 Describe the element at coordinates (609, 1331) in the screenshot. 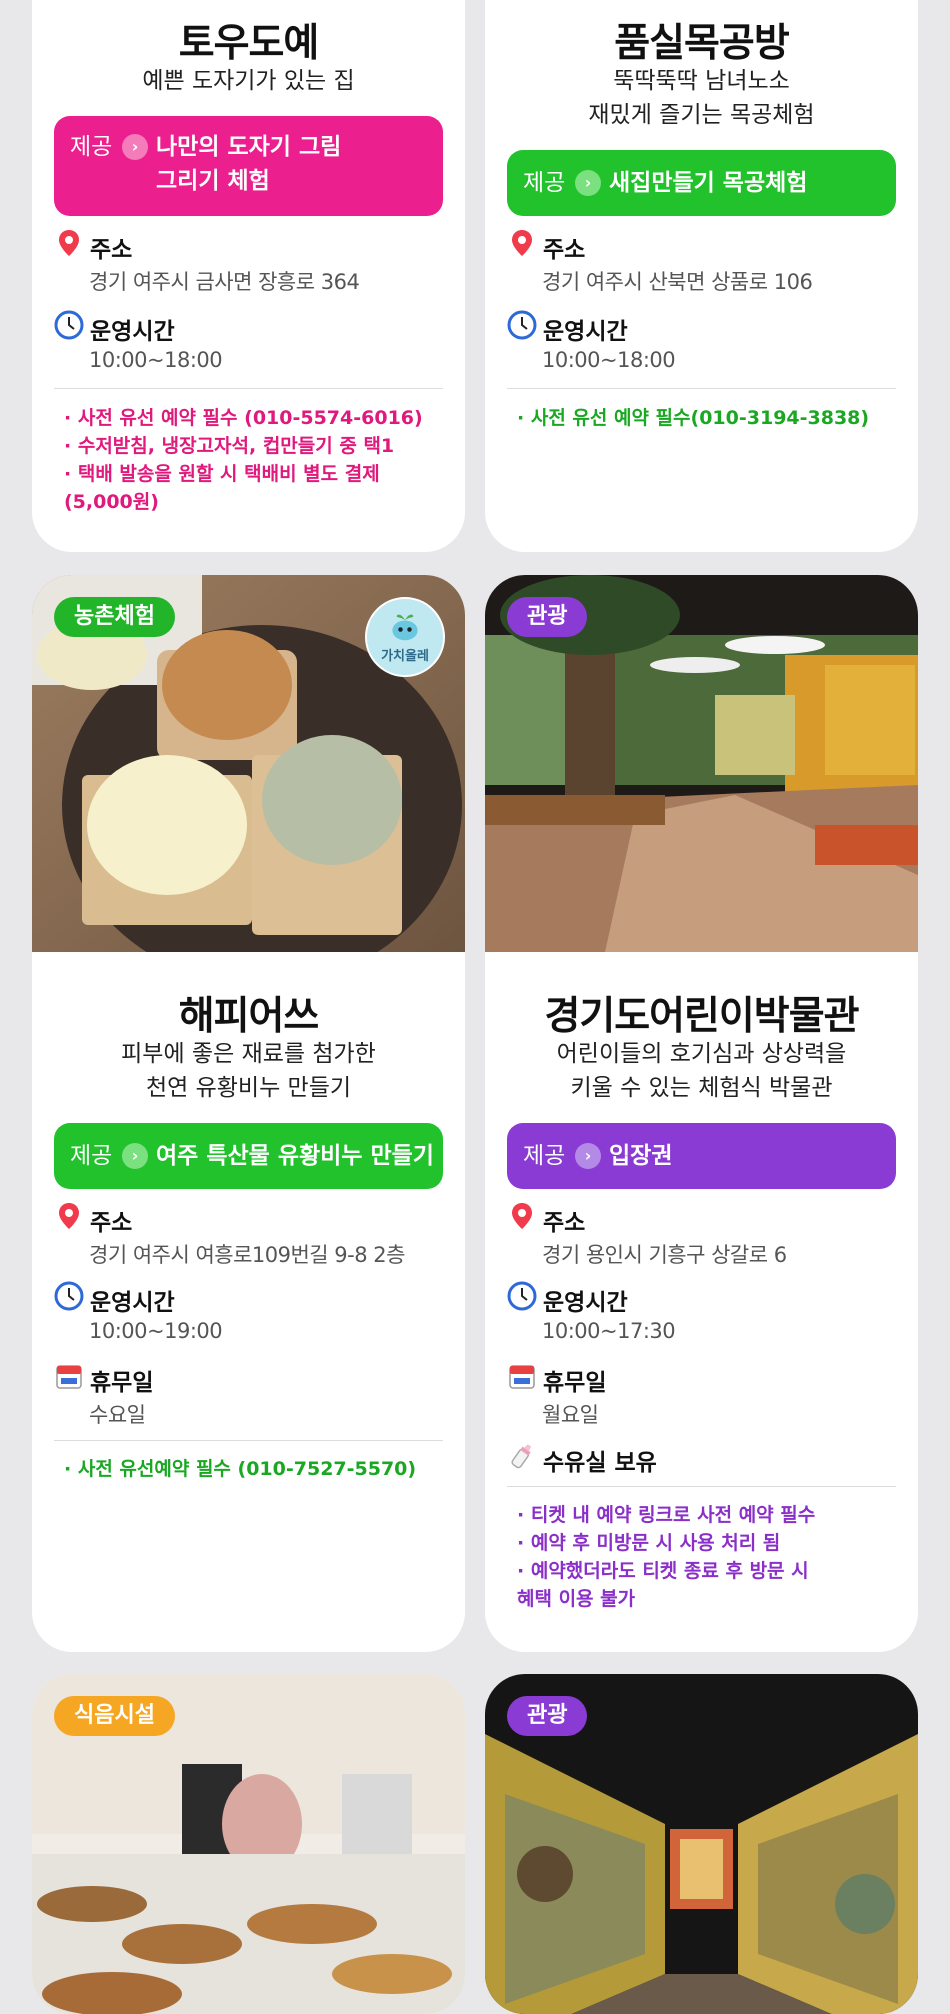

I see `hours-value: 10:00~17:30` at that location.